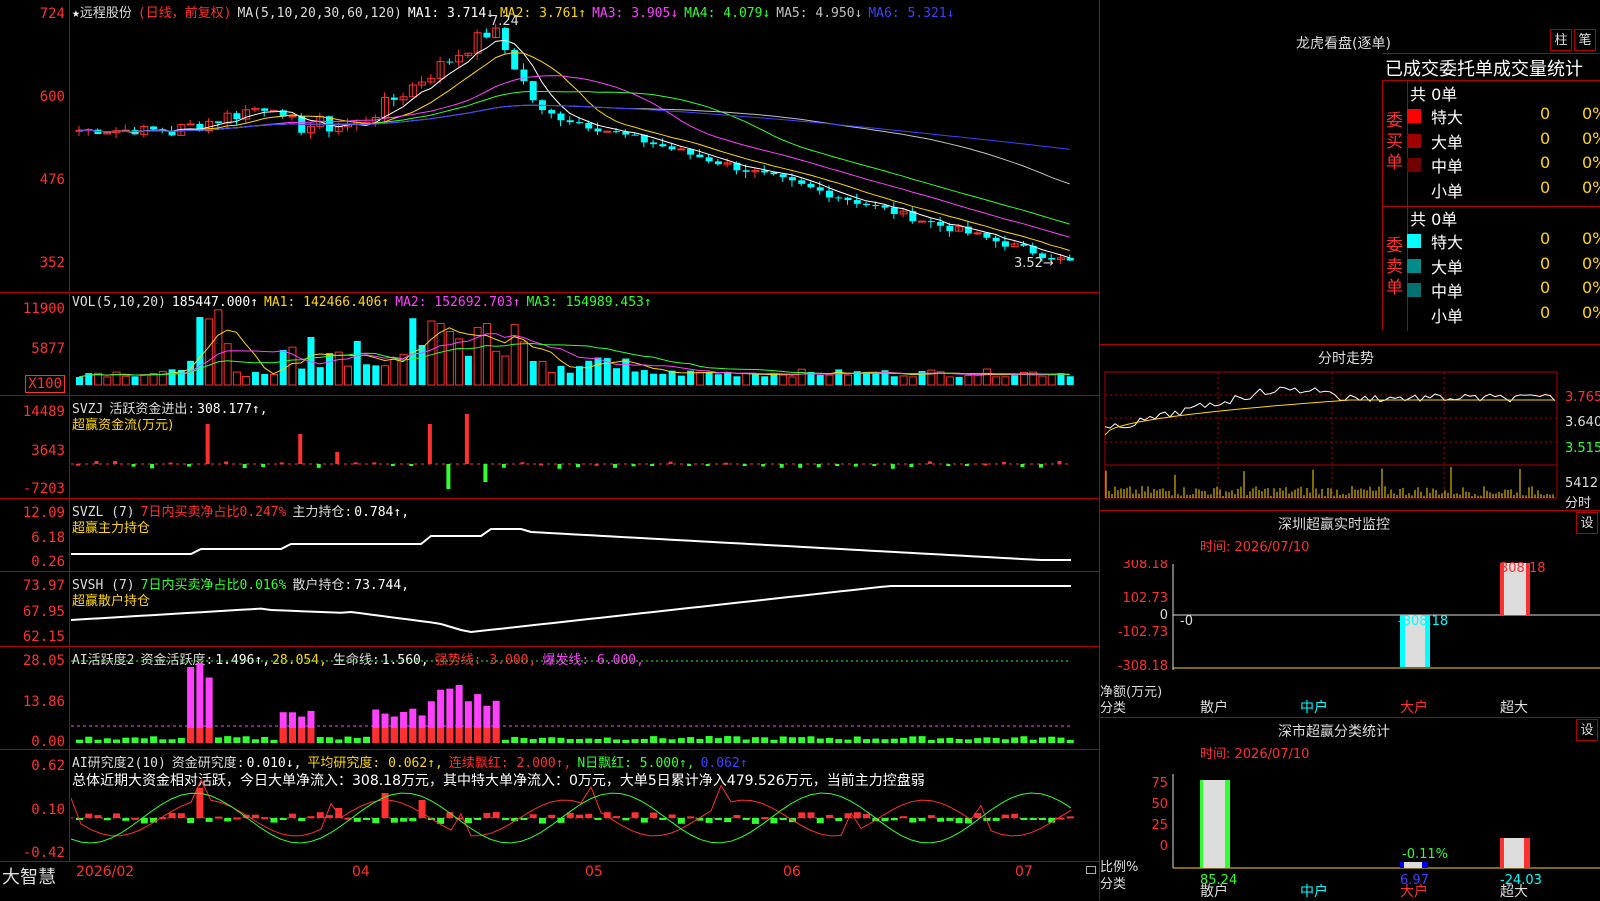 This screenshot has width=1600, height=901. I want to click on class-y-tick: 50, so click(1159, 804).